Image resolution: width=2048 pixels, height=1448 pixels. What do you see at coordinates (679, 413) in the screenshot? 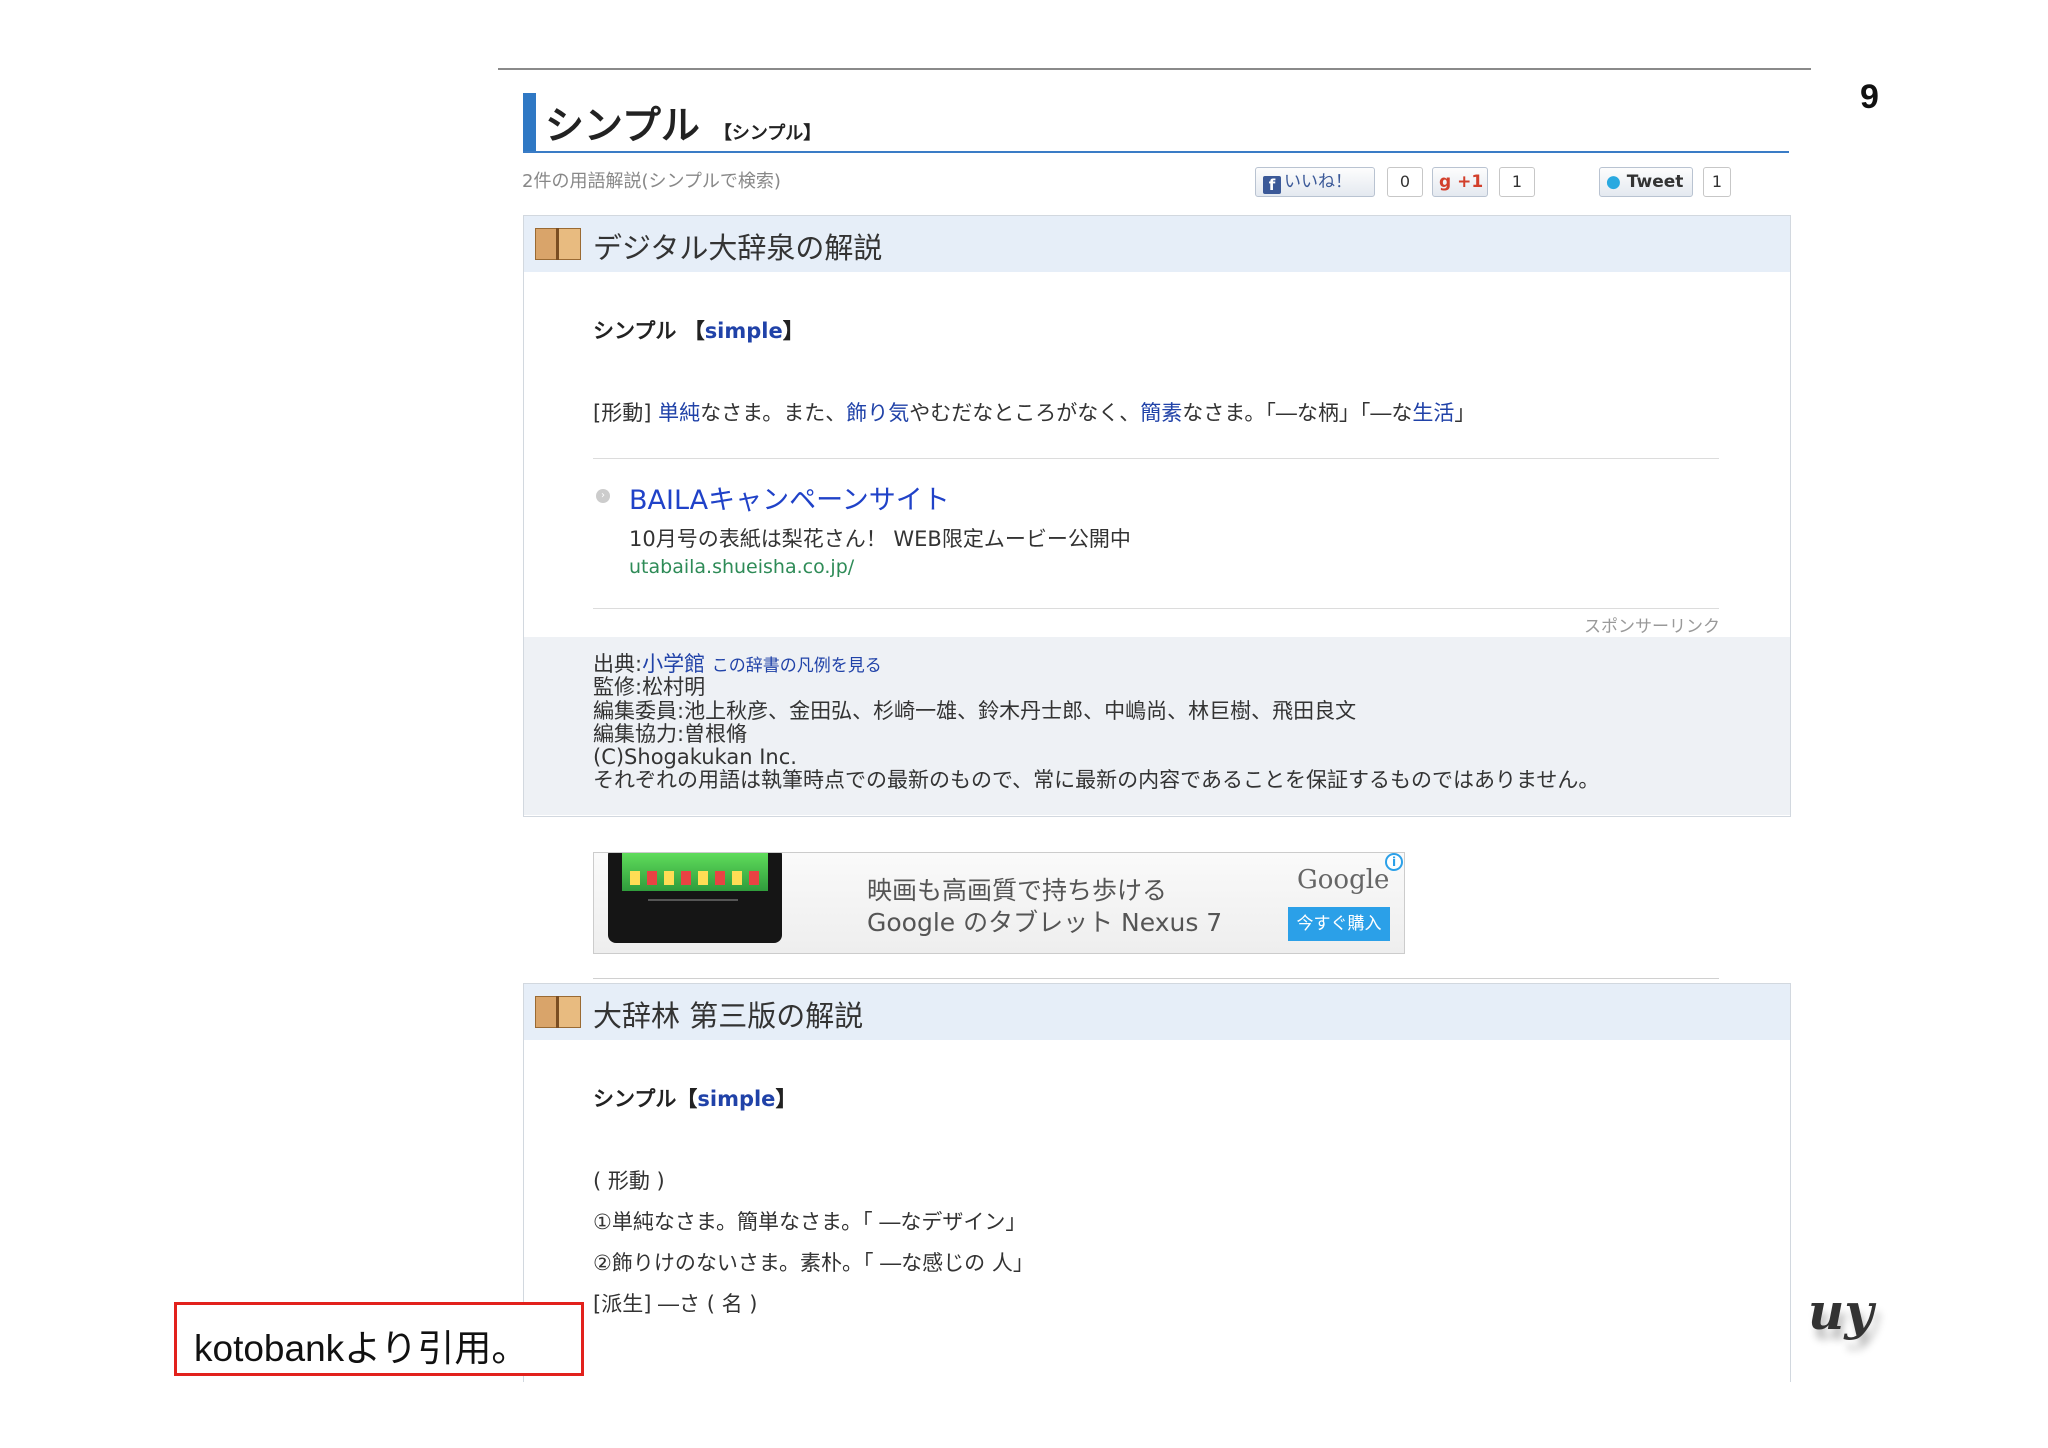
I see `link-tanjun: 単純` at bounding box center [679, 413].